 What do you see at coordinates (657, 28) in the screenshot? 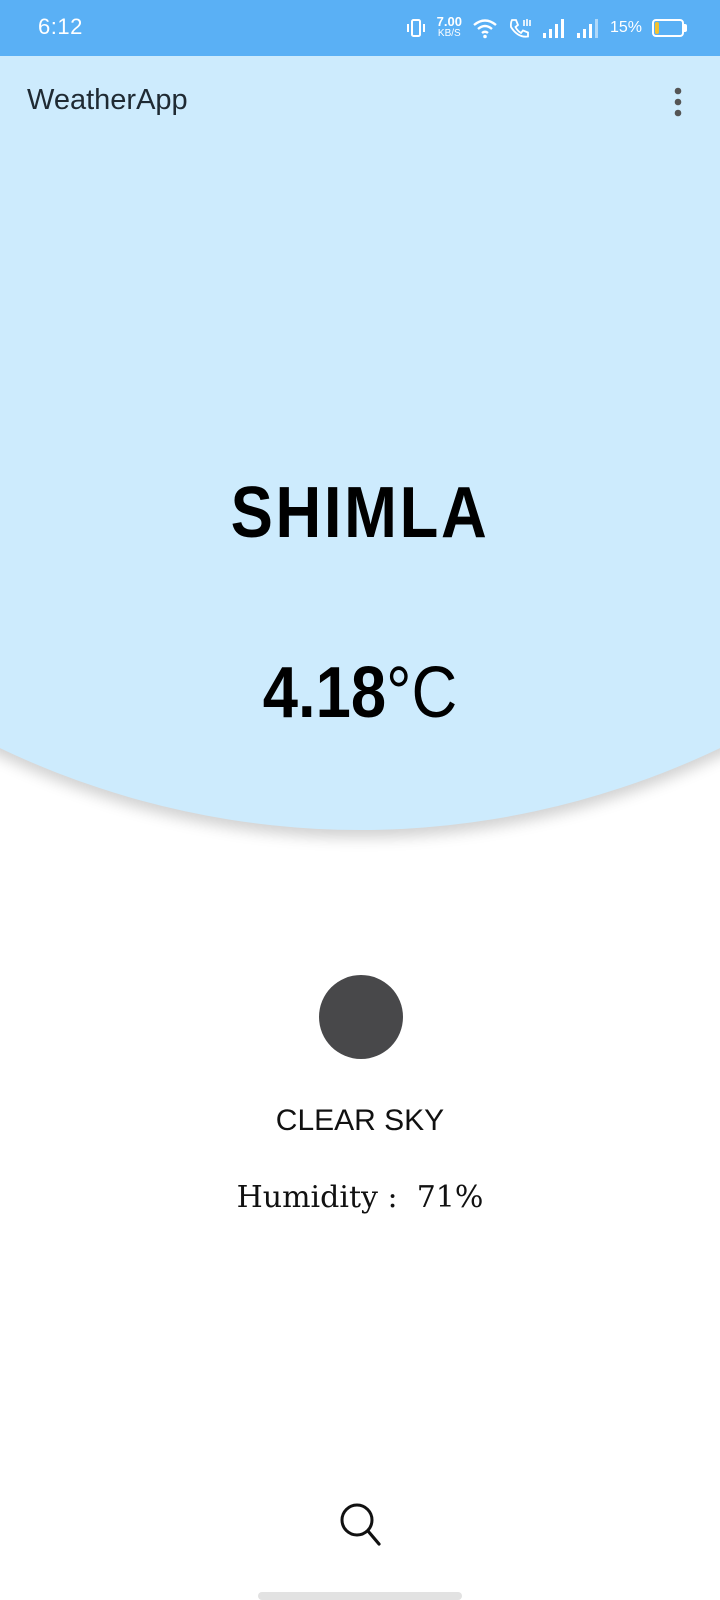
I see `battery-level-fill` at bounding box center [657, 28].